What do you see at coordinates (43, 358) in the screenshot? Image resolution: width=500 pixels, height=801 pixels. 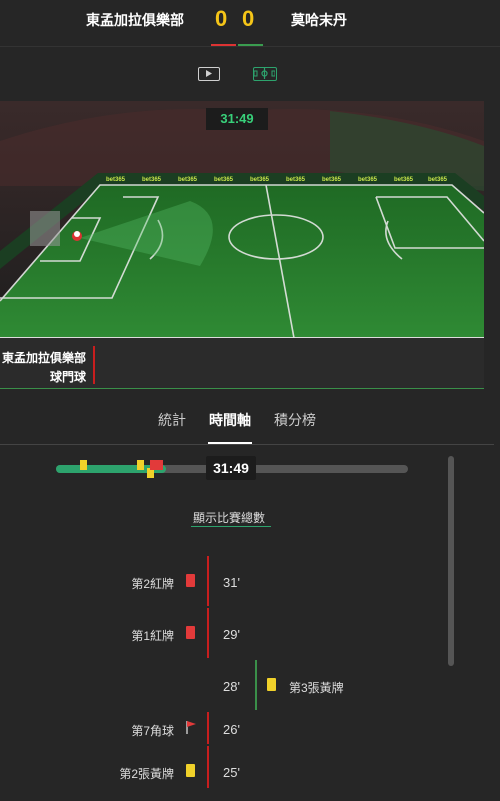 I see `event-team-name: 東孟加拉俱樂部` at bounding box center [43, 358].